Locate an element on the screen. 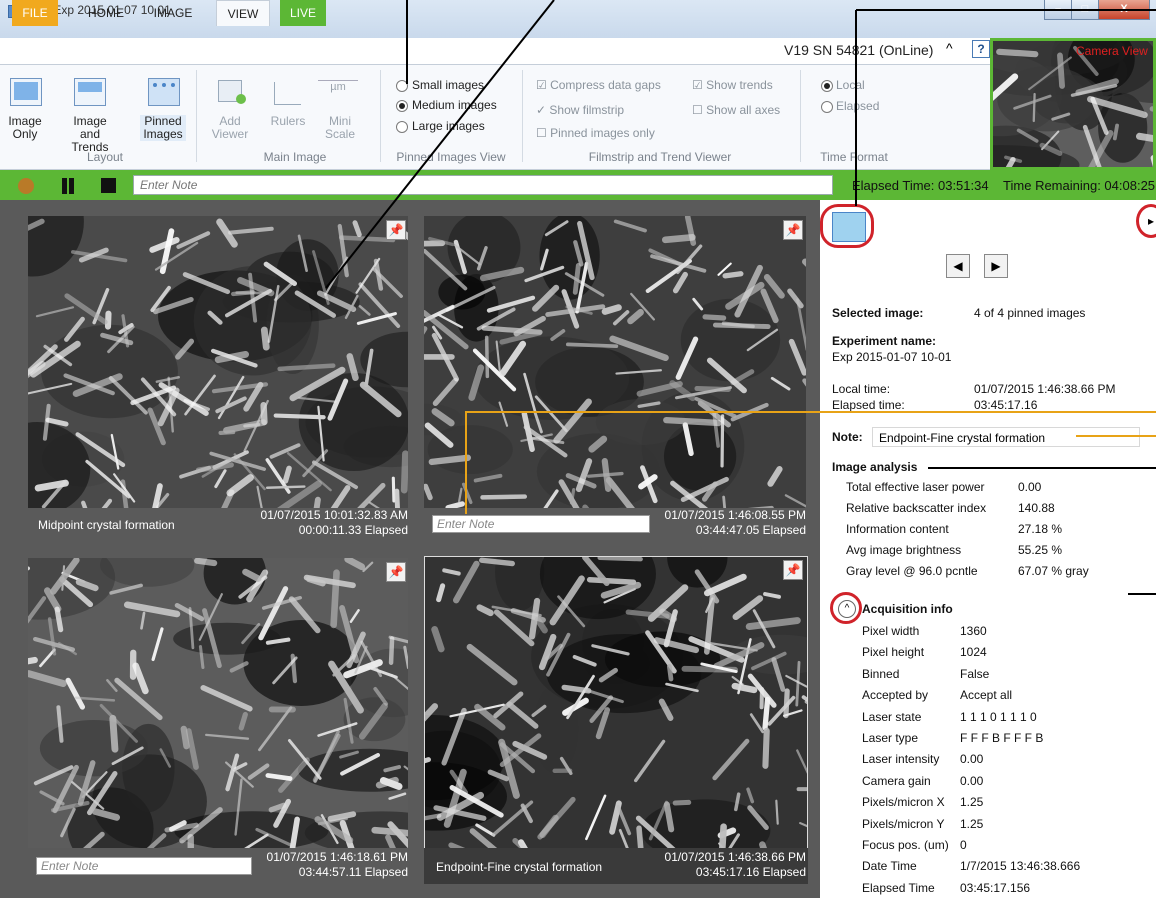 This screenshot has height=902, width=1156. small-images-radio is located at coordinates (402, 86).